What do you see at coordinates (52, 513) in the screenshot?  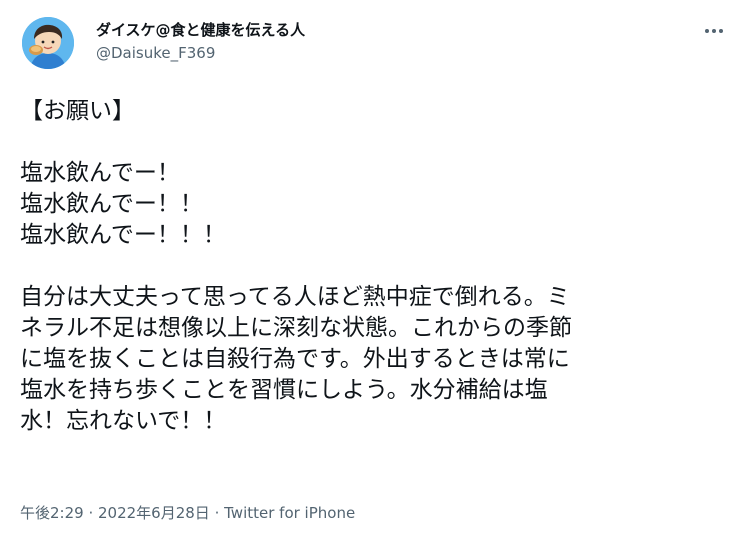 I see `tweet-time: 午後2:29` at bounding box center [52, 513].